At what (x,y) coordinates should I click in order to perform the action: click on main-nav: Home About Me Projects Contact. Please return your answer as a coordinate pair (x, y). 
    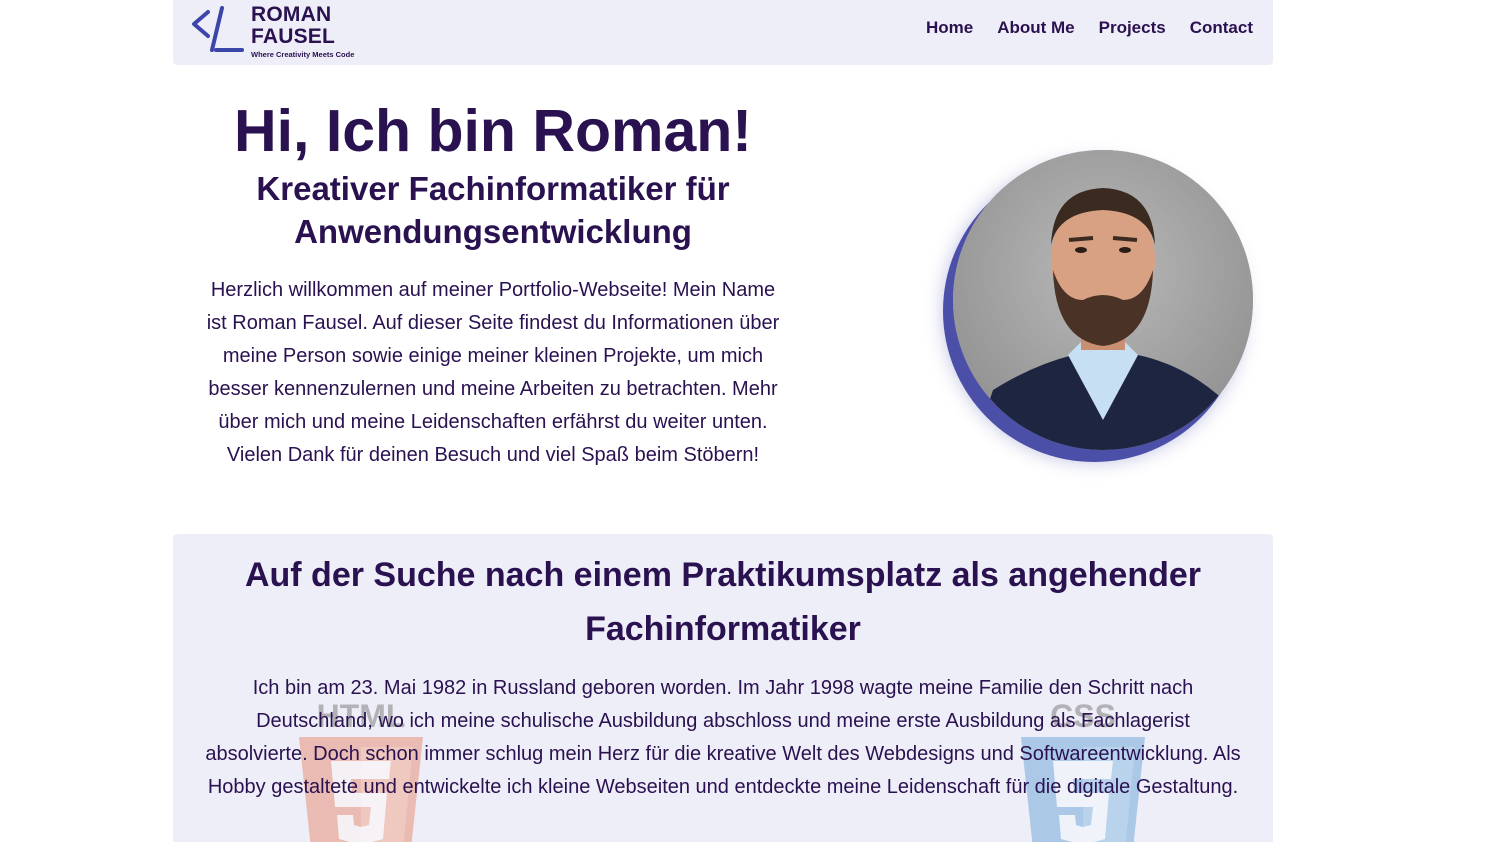
    Looking at the image, I should click on (1089, 28).